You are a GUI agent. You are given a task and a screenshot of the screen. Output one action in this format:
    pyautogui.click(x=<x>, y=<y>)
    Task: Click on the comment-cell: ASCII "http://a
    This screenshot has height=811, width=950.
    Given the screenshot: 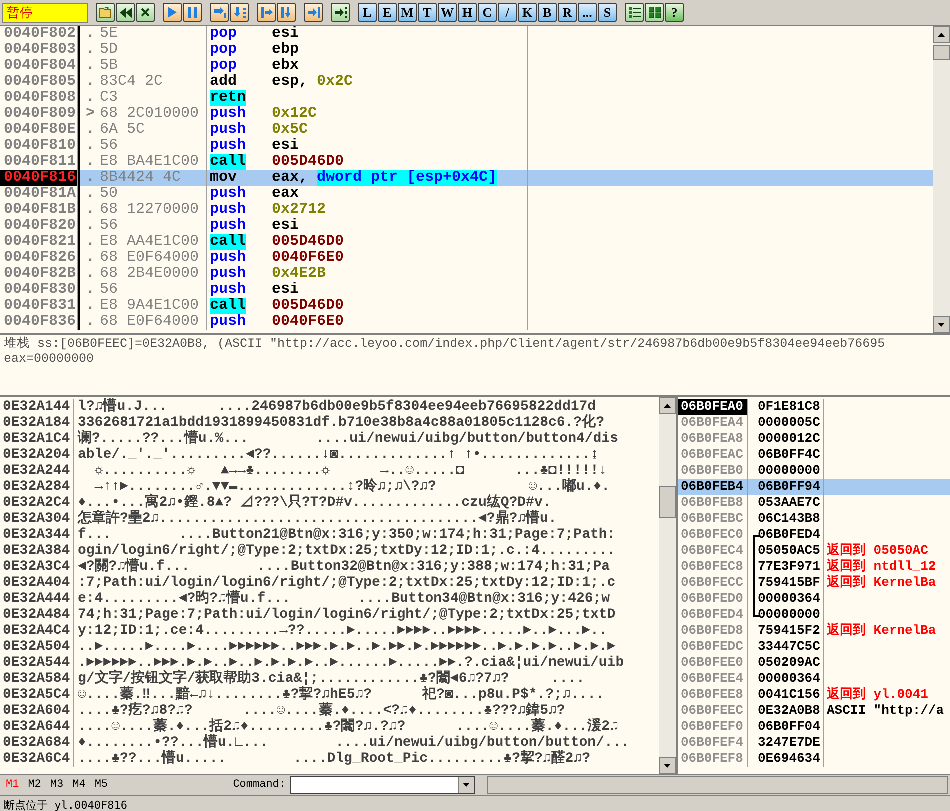 What is the action you would take?
    pyautogui.click(x=885, y=710)
    